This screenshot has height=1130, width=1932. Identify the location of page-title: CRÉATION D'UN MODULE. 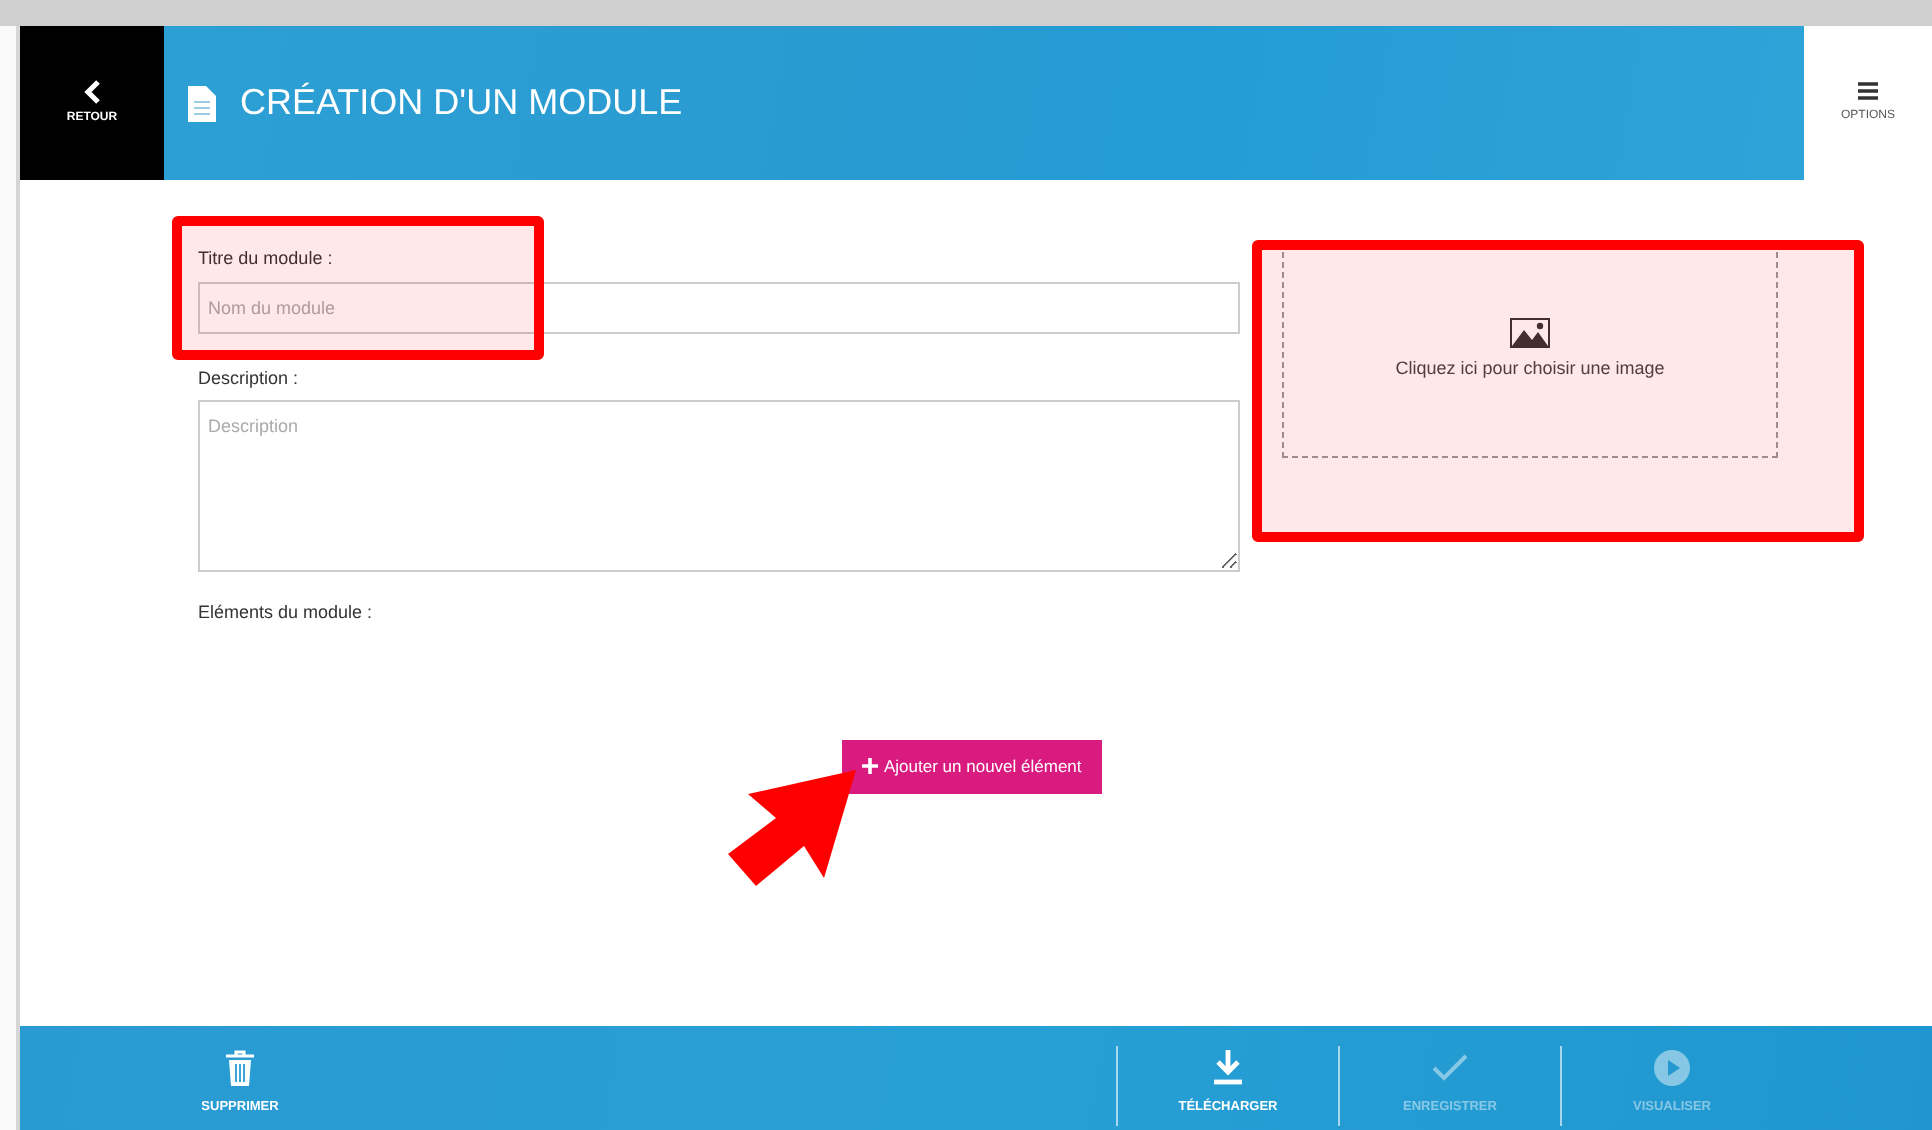
(461, 103).